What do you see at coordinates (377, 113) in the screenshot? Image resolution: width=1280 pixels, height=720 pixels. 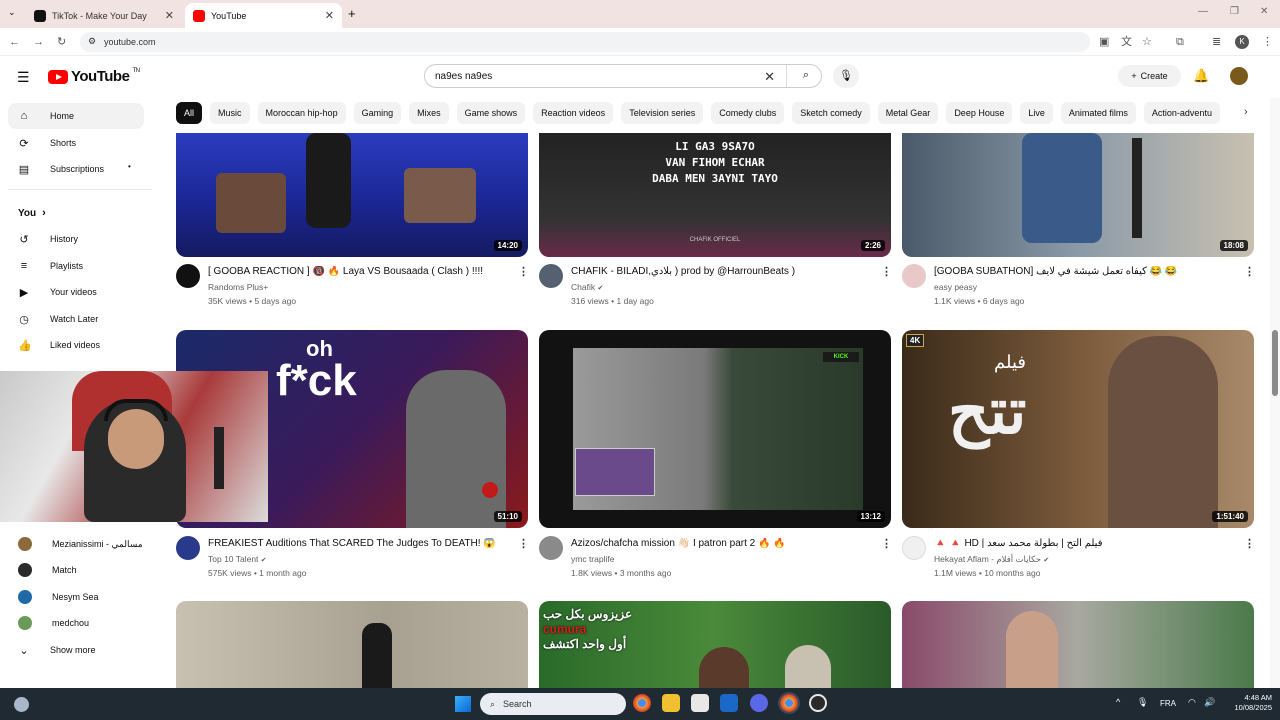 I see `filter-chip: Gaming` at bounding box center [377, 113].